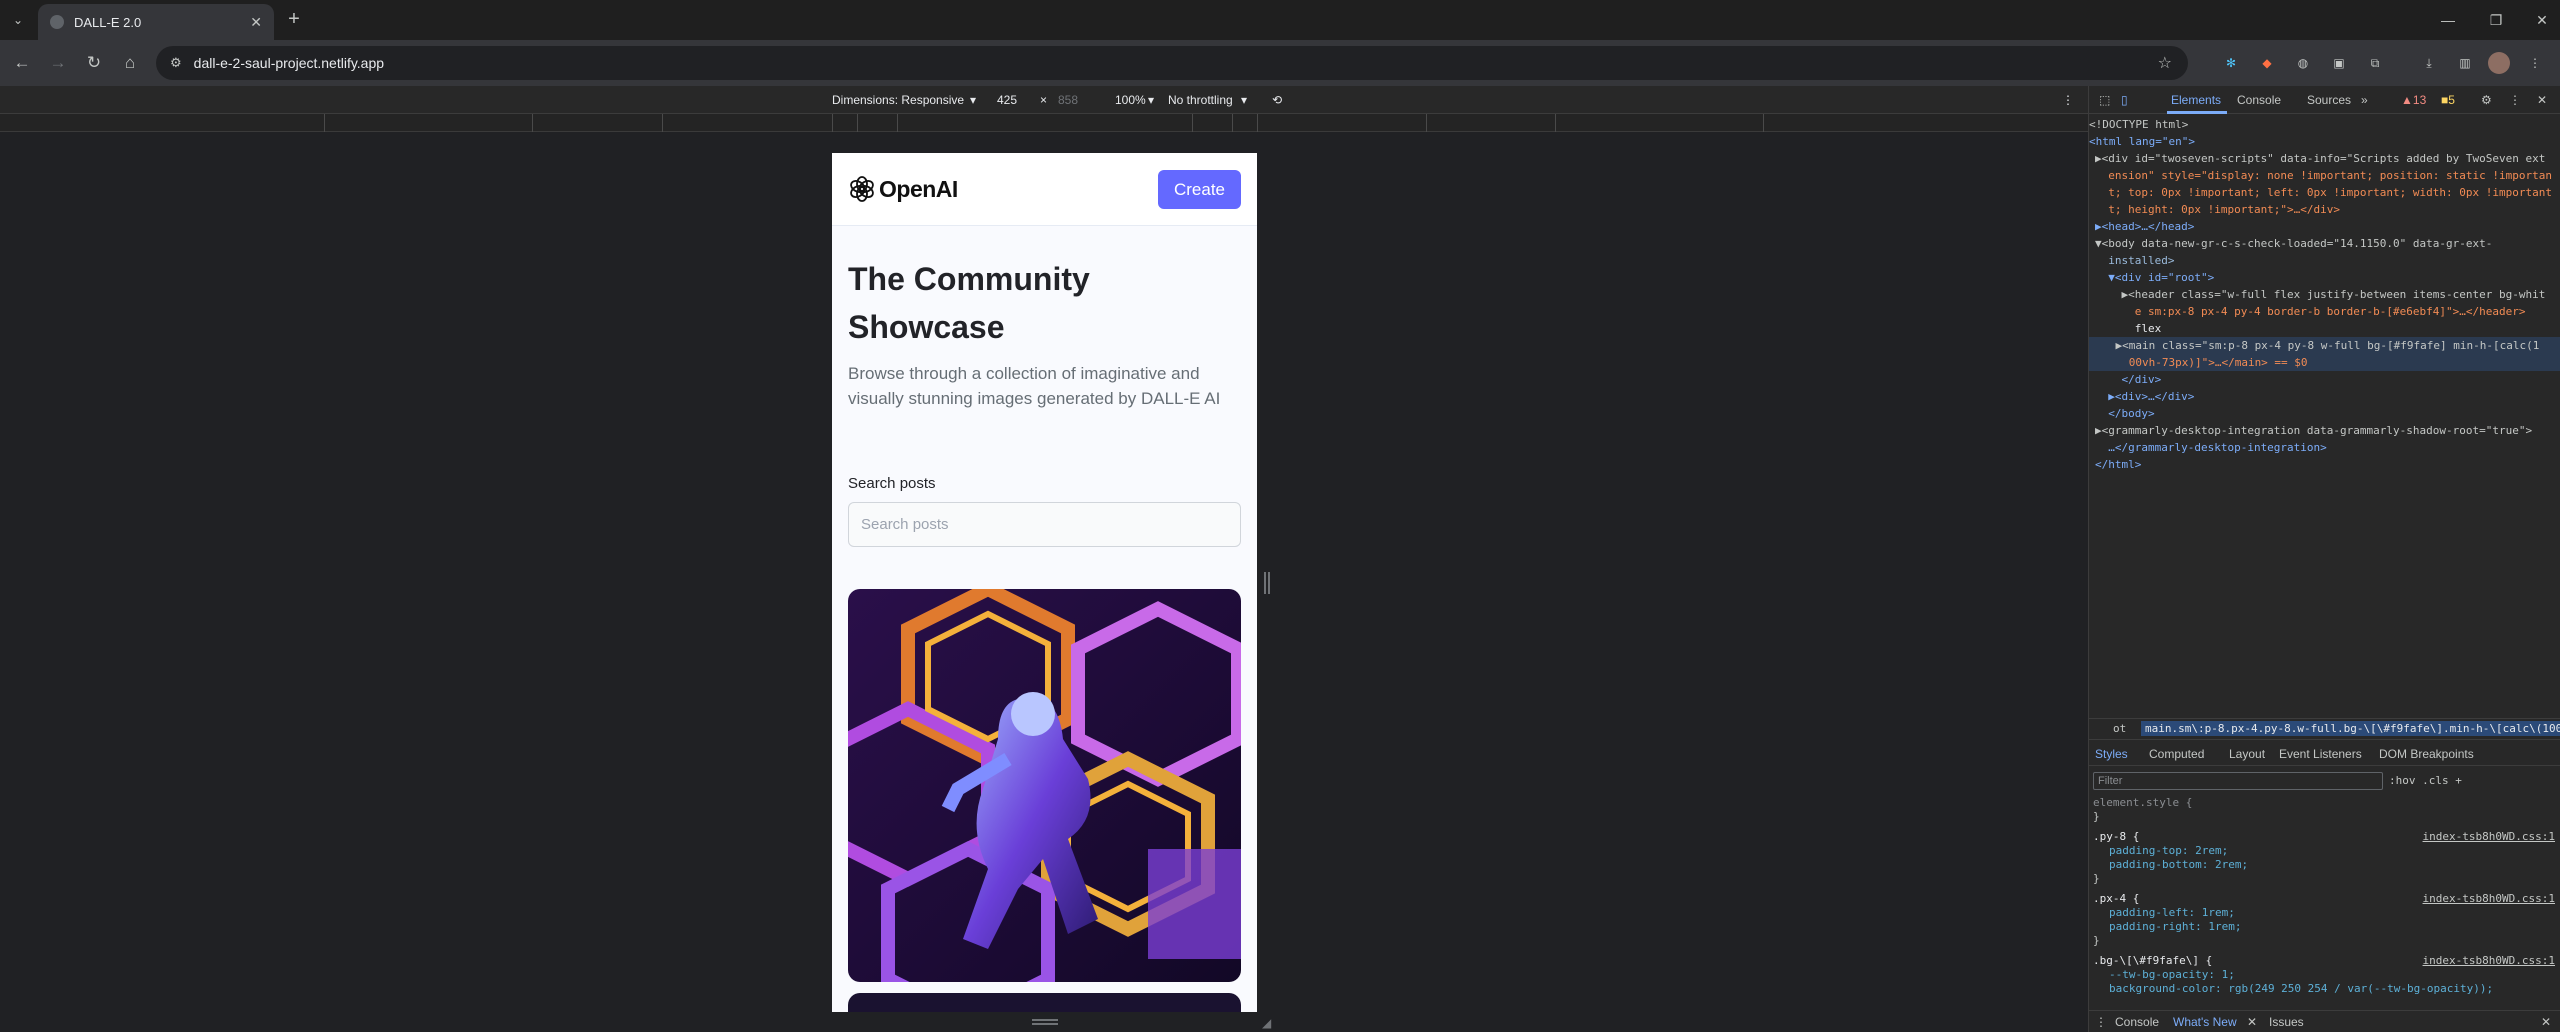 This screenshot has height=1032, width=2560. What do you see at coordinates (2327, 226) in the screenshot?
I see `dom-line: ▶<head>…</head>` at bounding box center [2327, 226].